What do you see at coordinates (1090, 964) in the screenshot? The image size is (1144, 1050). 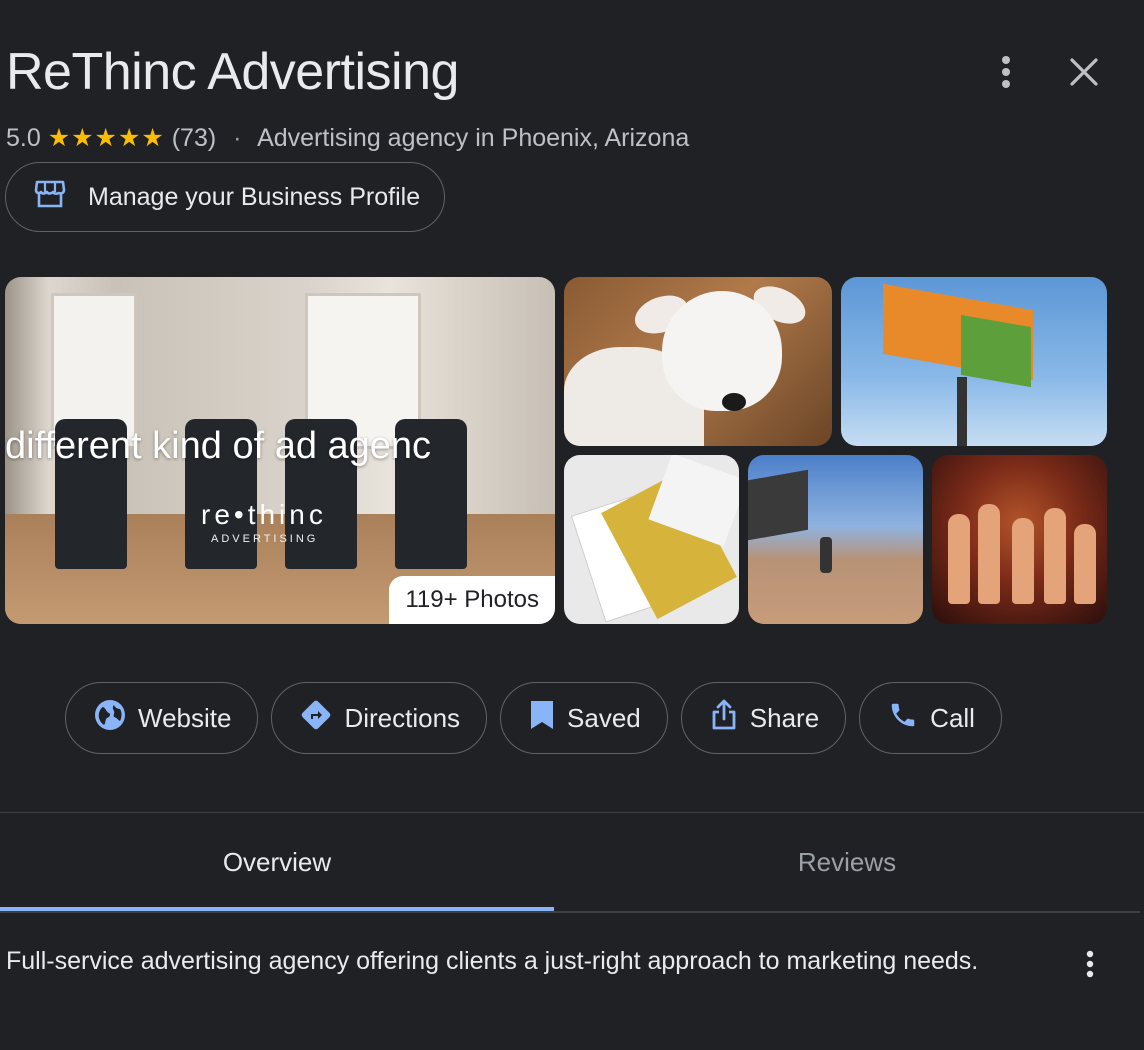 I see `description-more-icon` at bounding box center [1090, 964].